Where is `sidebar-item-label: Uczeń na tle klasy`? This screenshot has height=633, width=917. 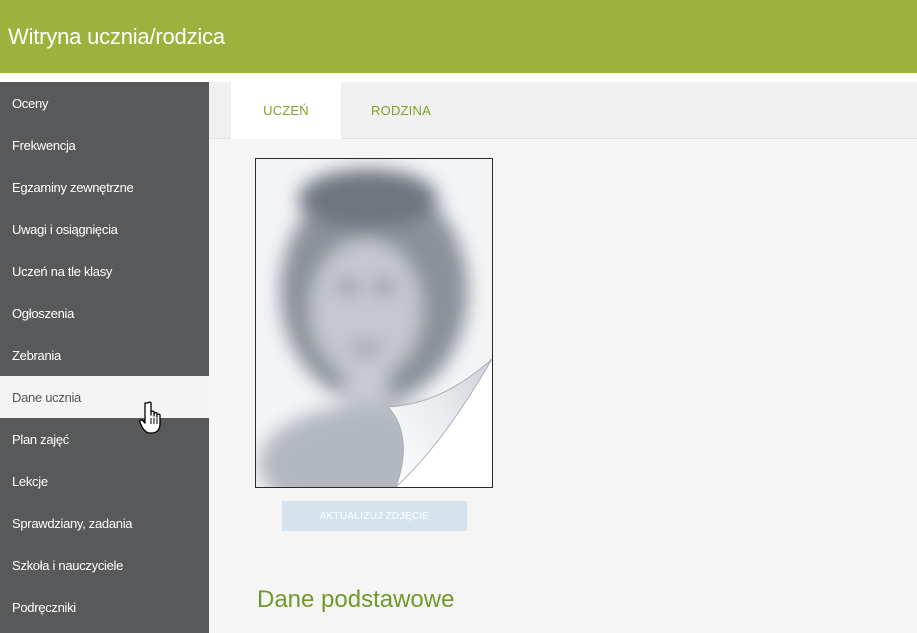 sidebar-item-label: Uczeń na tle klasy is located at coordinates (62, 271).